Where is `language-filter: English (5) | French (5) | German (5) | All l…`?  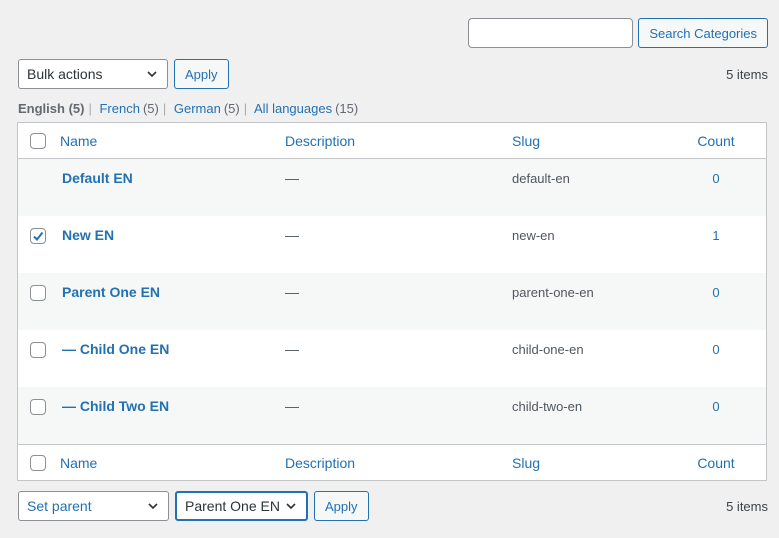 language-filter: English (5) | French (5) | German (5) | All l… is located at coordinates (188, 108).